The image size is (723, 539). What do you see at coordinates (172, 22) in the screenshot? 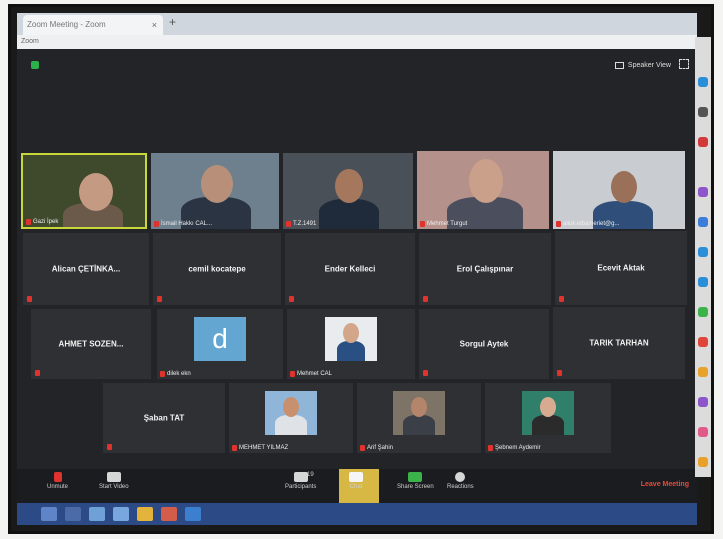
I see `new-tab-icon: +` at bounding box center [172, 22].